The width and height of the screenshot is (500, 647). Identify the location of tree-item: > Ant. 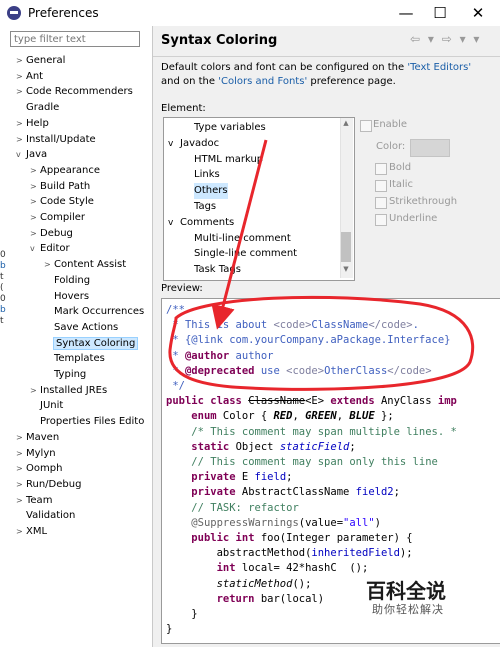
(29, 77).